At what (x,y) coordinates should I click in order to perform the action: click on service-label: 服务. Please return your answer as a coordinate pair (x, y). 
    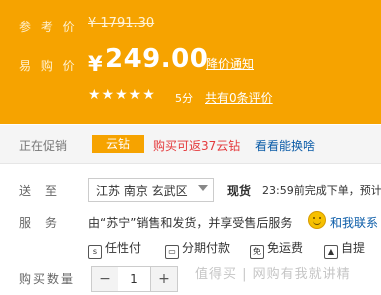
    Looking at the image, I should click on (45, 223).